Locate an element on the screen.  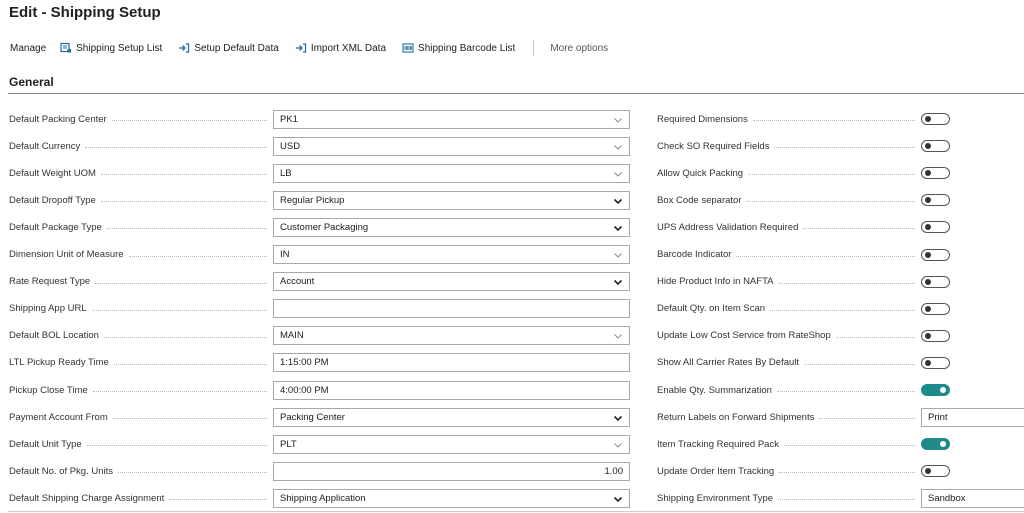
field-label: Default Unit Type is located at coordinates (141, 444).